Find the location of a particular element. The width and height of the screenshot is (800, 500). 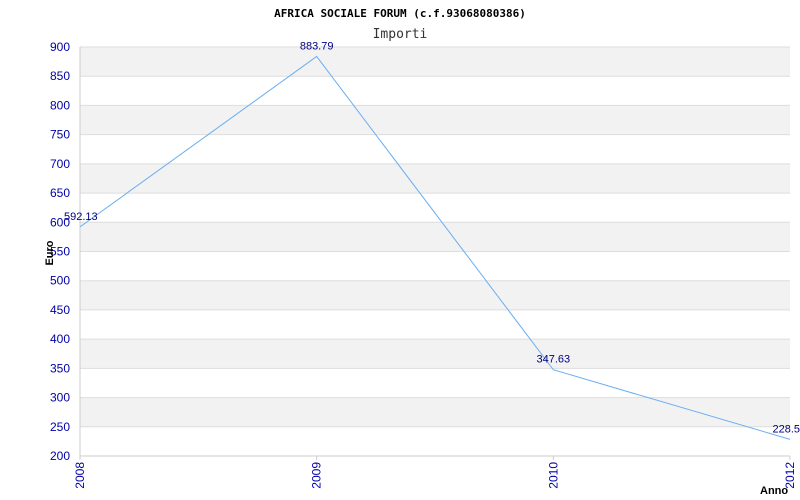

y-tick-label: 650 is located at coordinates (60, 193).